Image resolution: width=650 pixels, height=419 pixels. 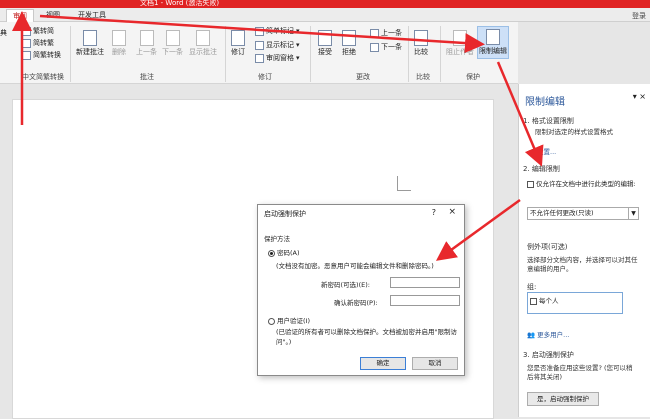 I want to click on arrow-to-editing-restrictions, so click(x=520, y=114).